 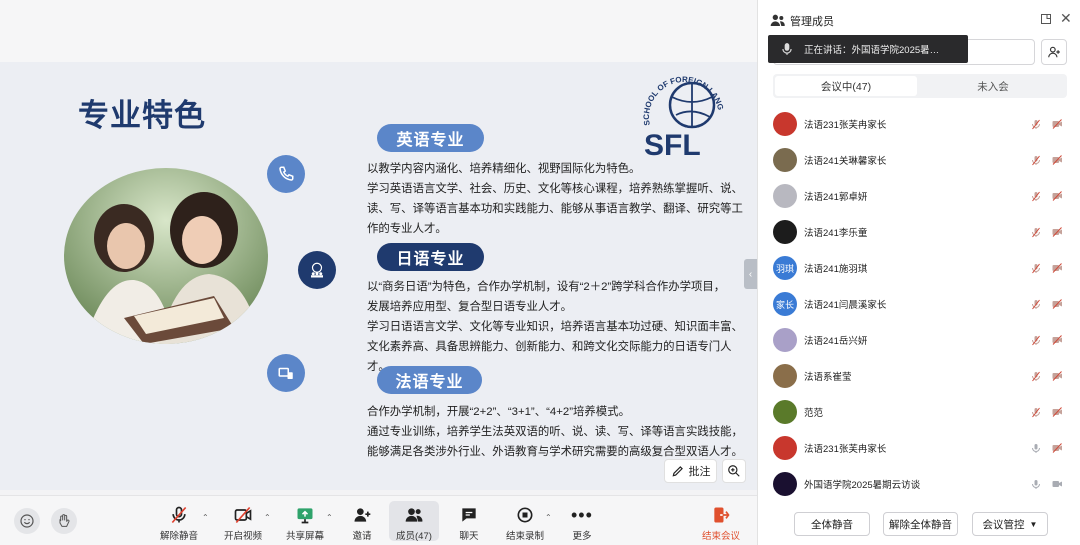 What do you see at coordinates (1046, 19) in the screenshot?
I see `popout-icon` at bounding box center [1046, 19].